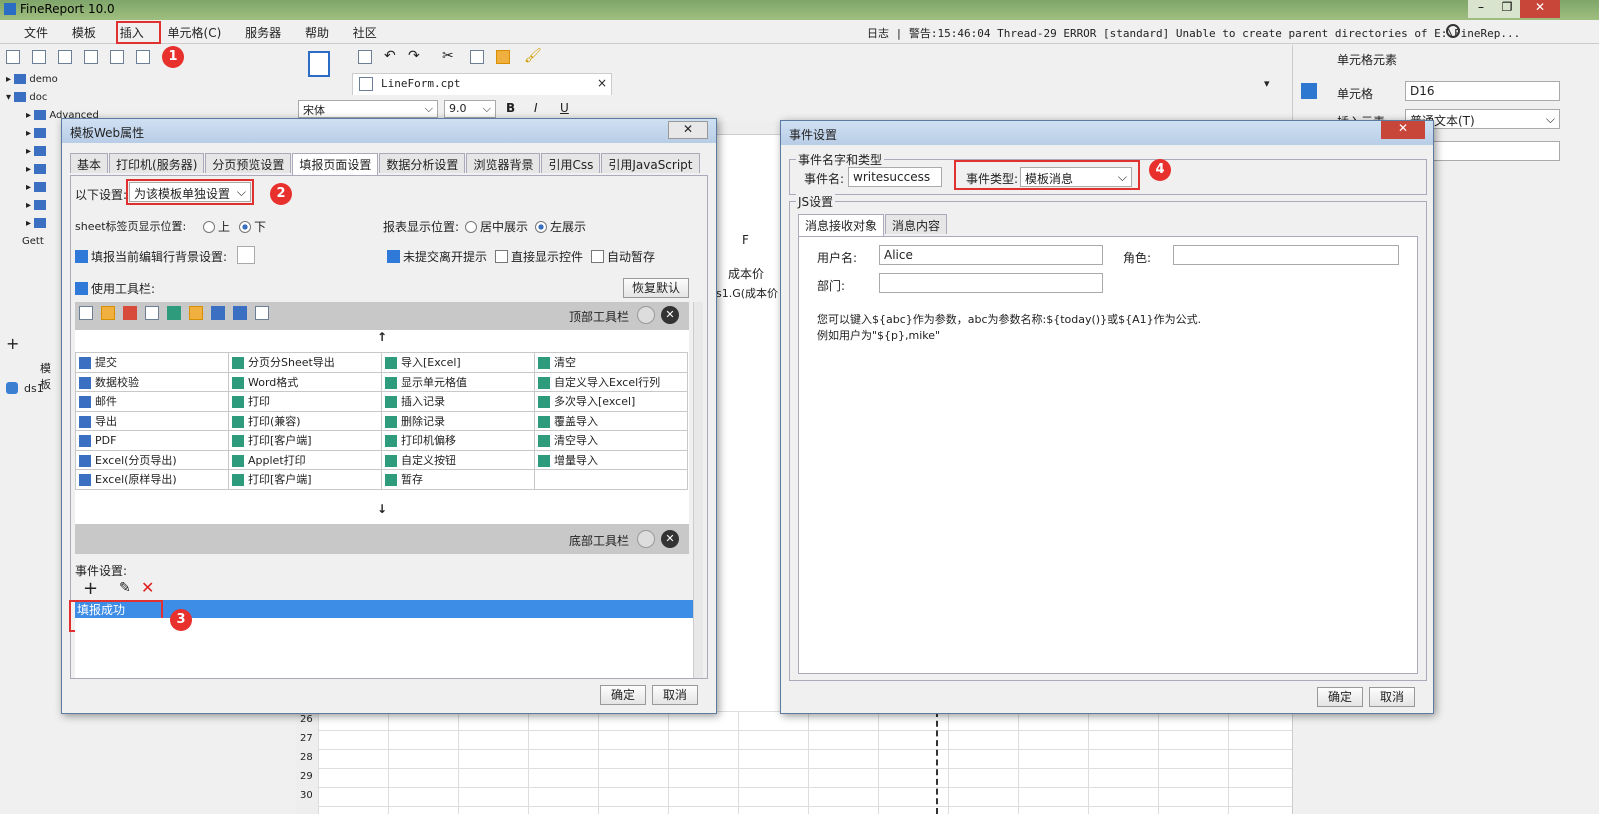  Describe the element at coordinates (747, 293) in the screenshot. I see `cost-formula-cell: s1.G(成本价` at that location.